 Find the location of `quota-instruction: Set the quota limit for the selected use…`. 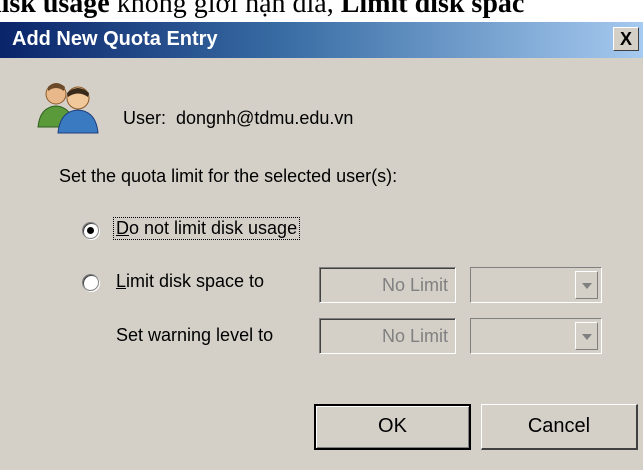

quota-instruction: Set the quota limit for the selected use… is located at coordinates (228, 176).